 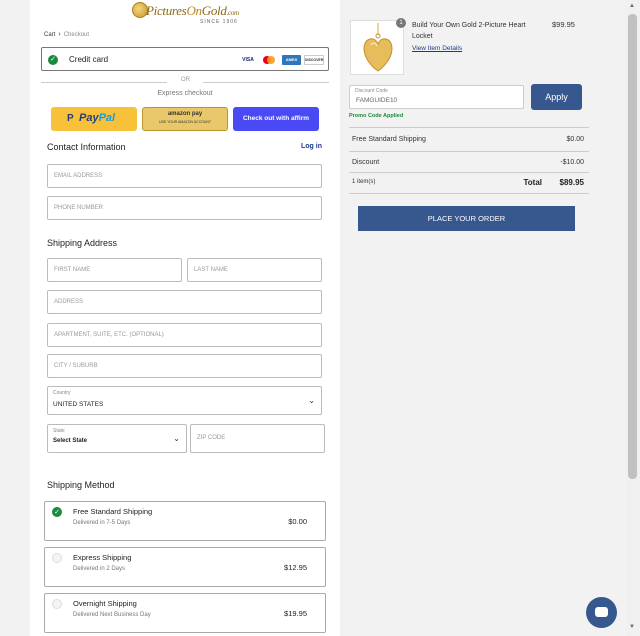 What do you see at coordinates (76, 35) in the screenshot?
I see `breadcrumb-checkout: Checkout` at bounding box center [76, 35].